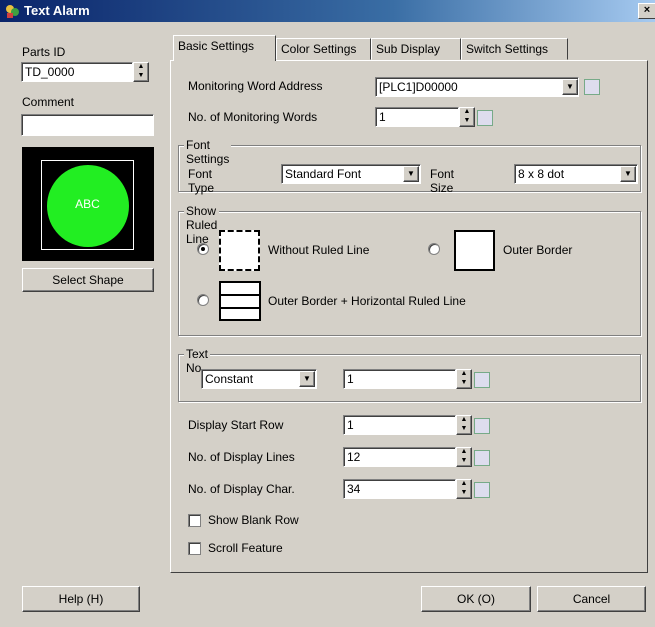  What do you see at coordinates (203, 249) in the screenshot?
I see `ruled-none-radio` at bounding box center [203, 249].